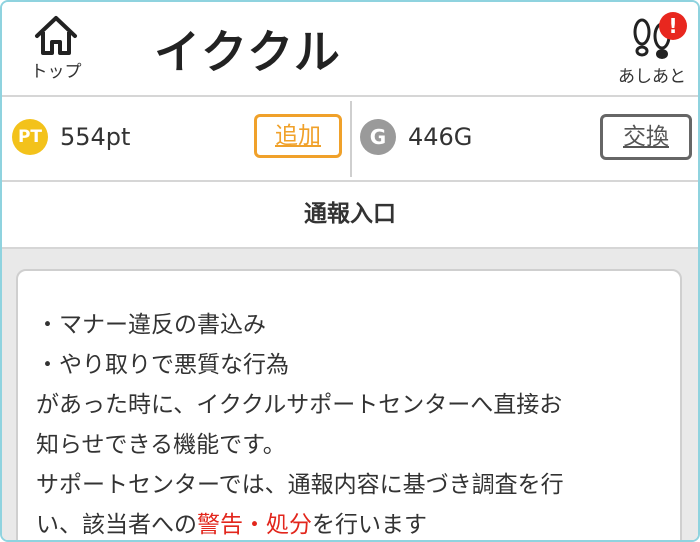 Image resolution: width=700 pixels, height=542 pixels. Describe the element at coordinates (95, 137) in the screenshot. I see `pt-balance: 554pt` at that location.